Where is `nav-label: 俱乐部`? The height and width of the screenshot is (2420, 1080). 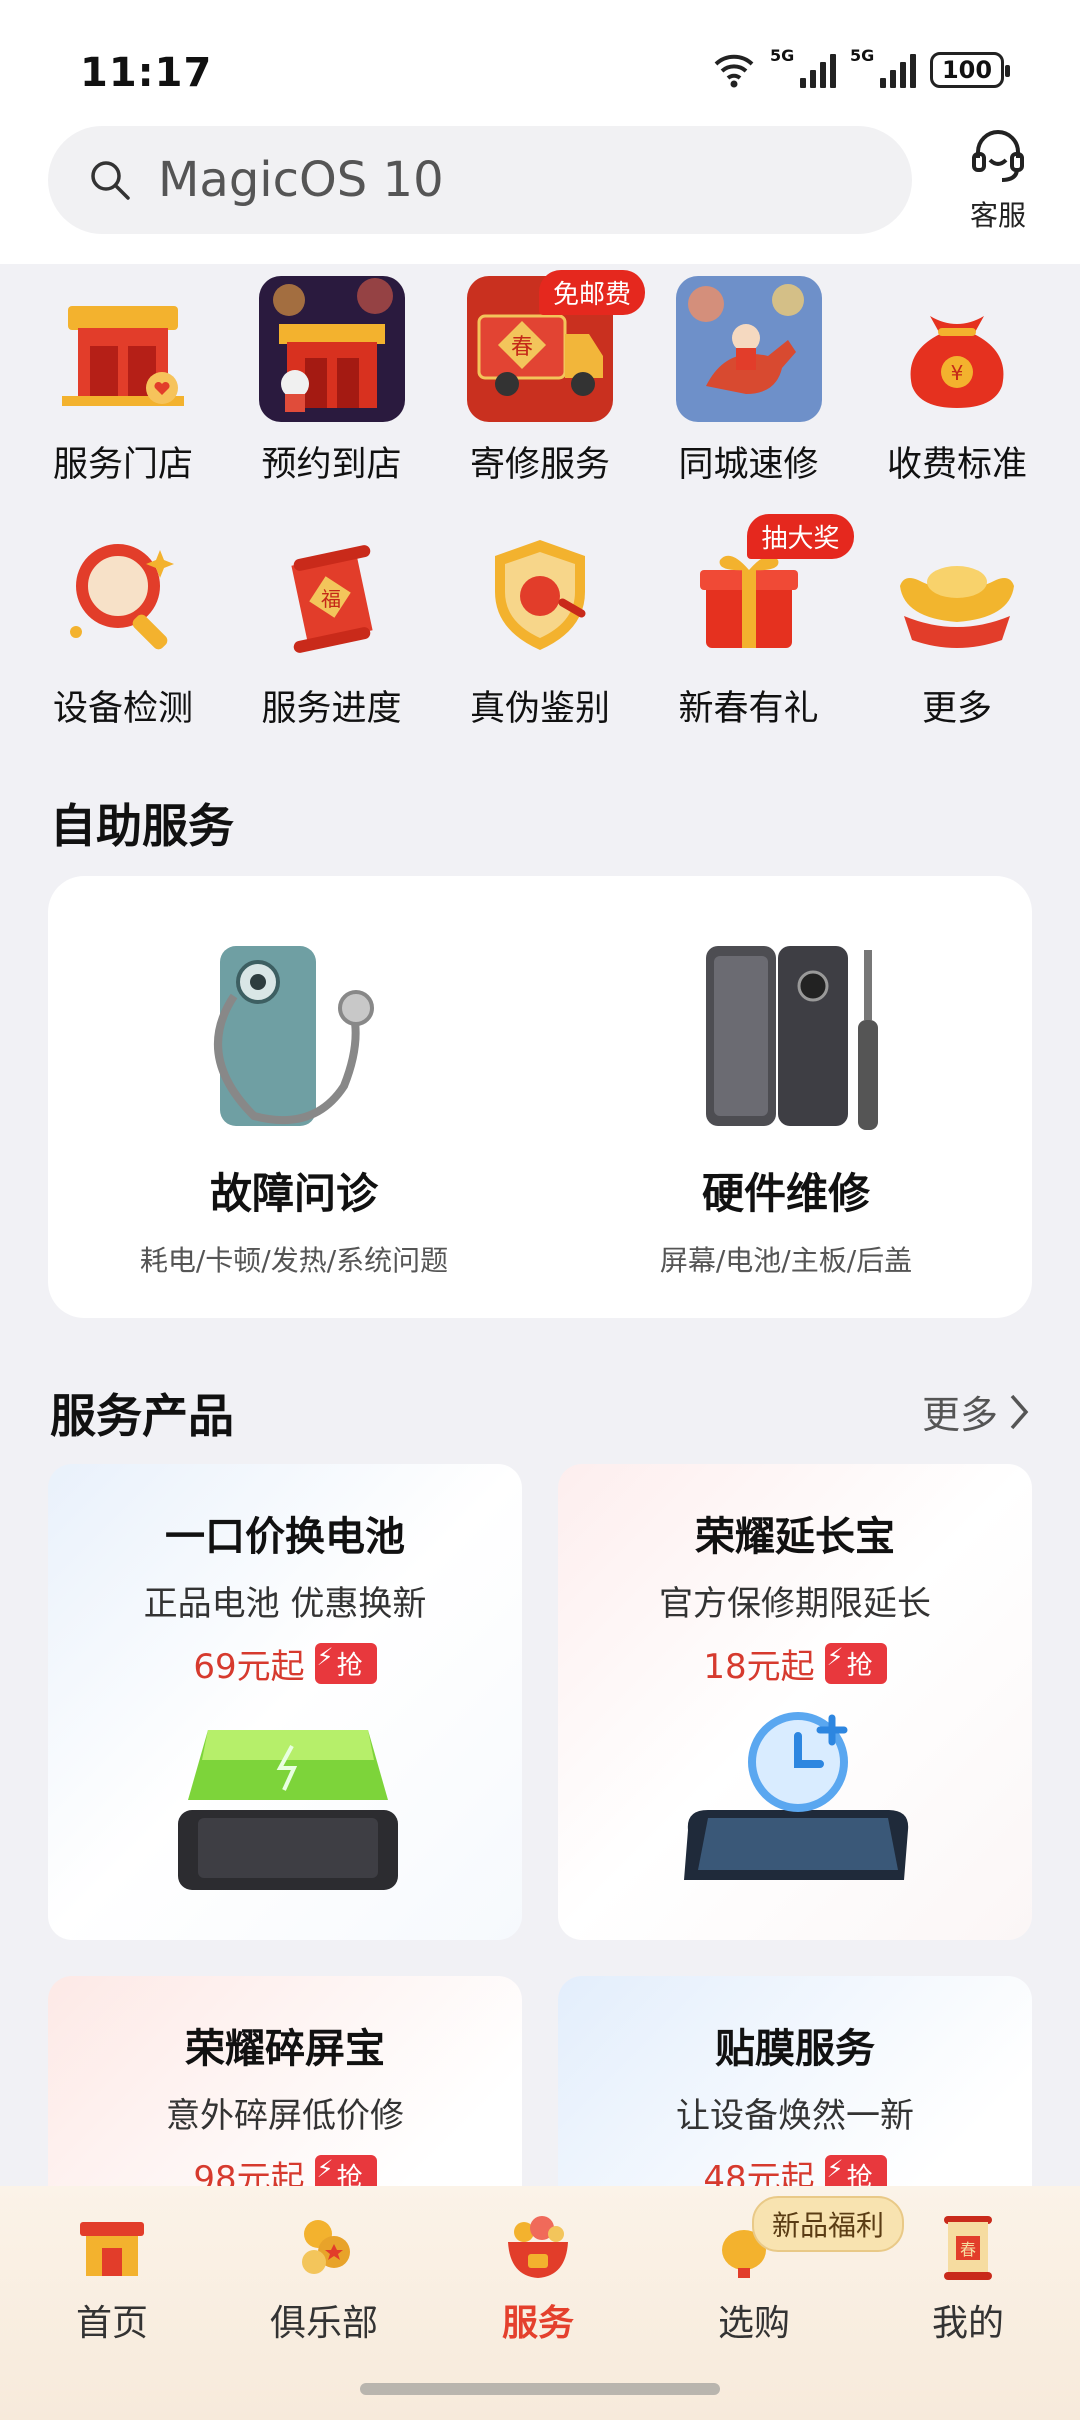 nav-label: 俱乐部 is located at coordinates (323, 2323).